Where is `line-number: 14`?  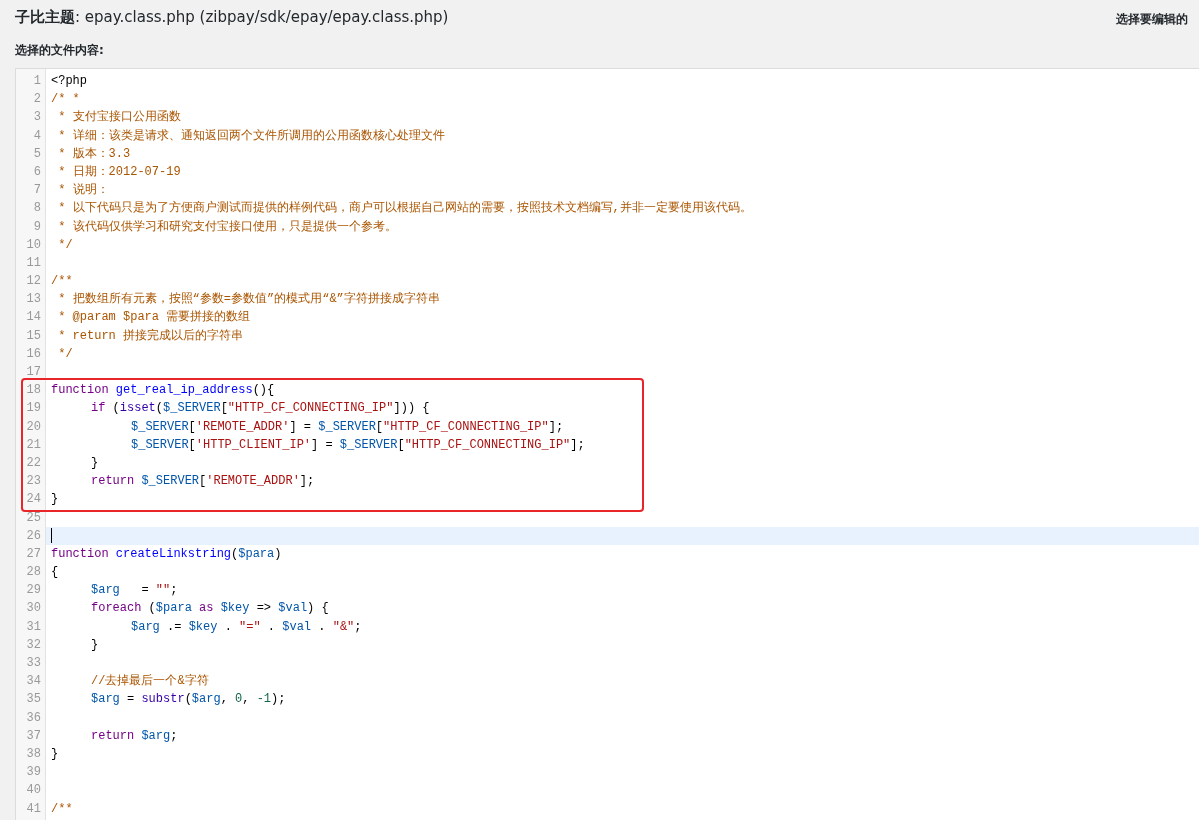
line-number: 14 is located at coordinates (33, 318).